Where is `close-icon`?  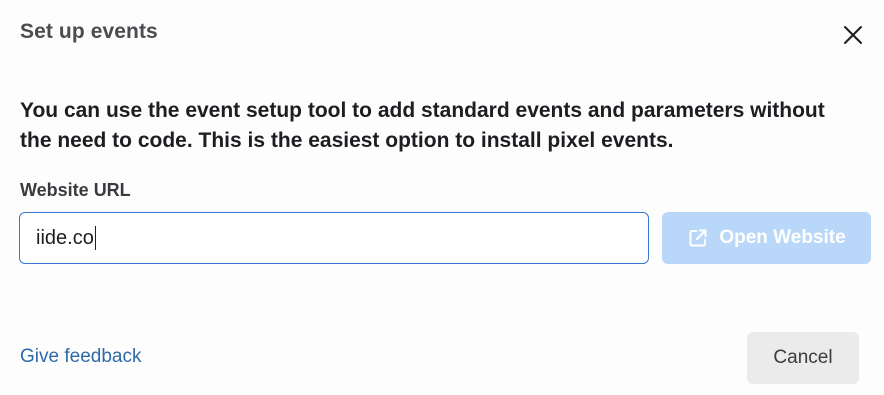
close-icon is located at coordinates (853, 35).